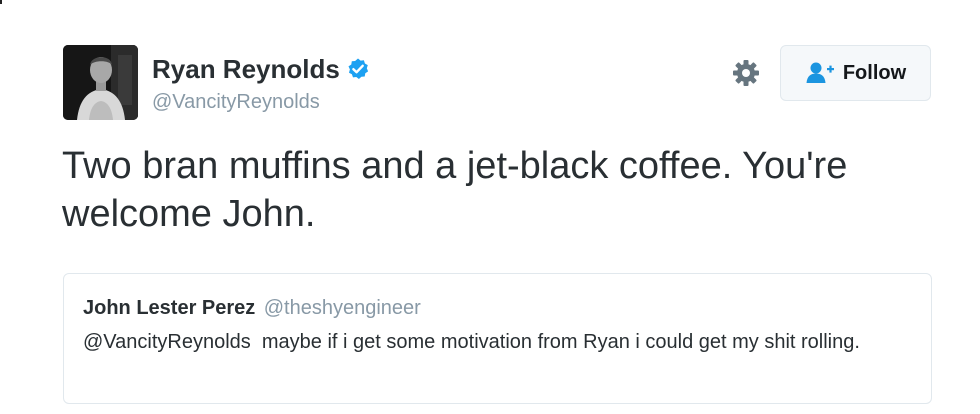 The width and height of the screenshot is (980, 414). Describe the element at coordinates (1, 2) in the screenshot. I see `window-edge-mark` at that location.